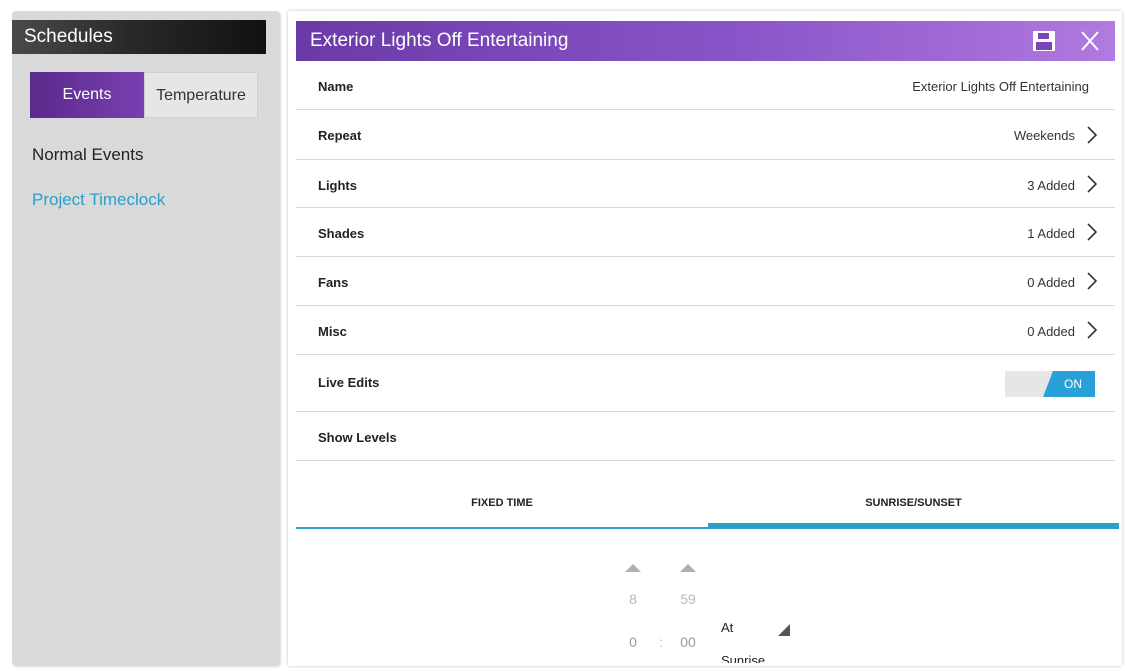  What do you see at coordinates (705, 330) in the screenshot?
I see `row-misc: Misc 0 Added` at bounding box center [705, 330].